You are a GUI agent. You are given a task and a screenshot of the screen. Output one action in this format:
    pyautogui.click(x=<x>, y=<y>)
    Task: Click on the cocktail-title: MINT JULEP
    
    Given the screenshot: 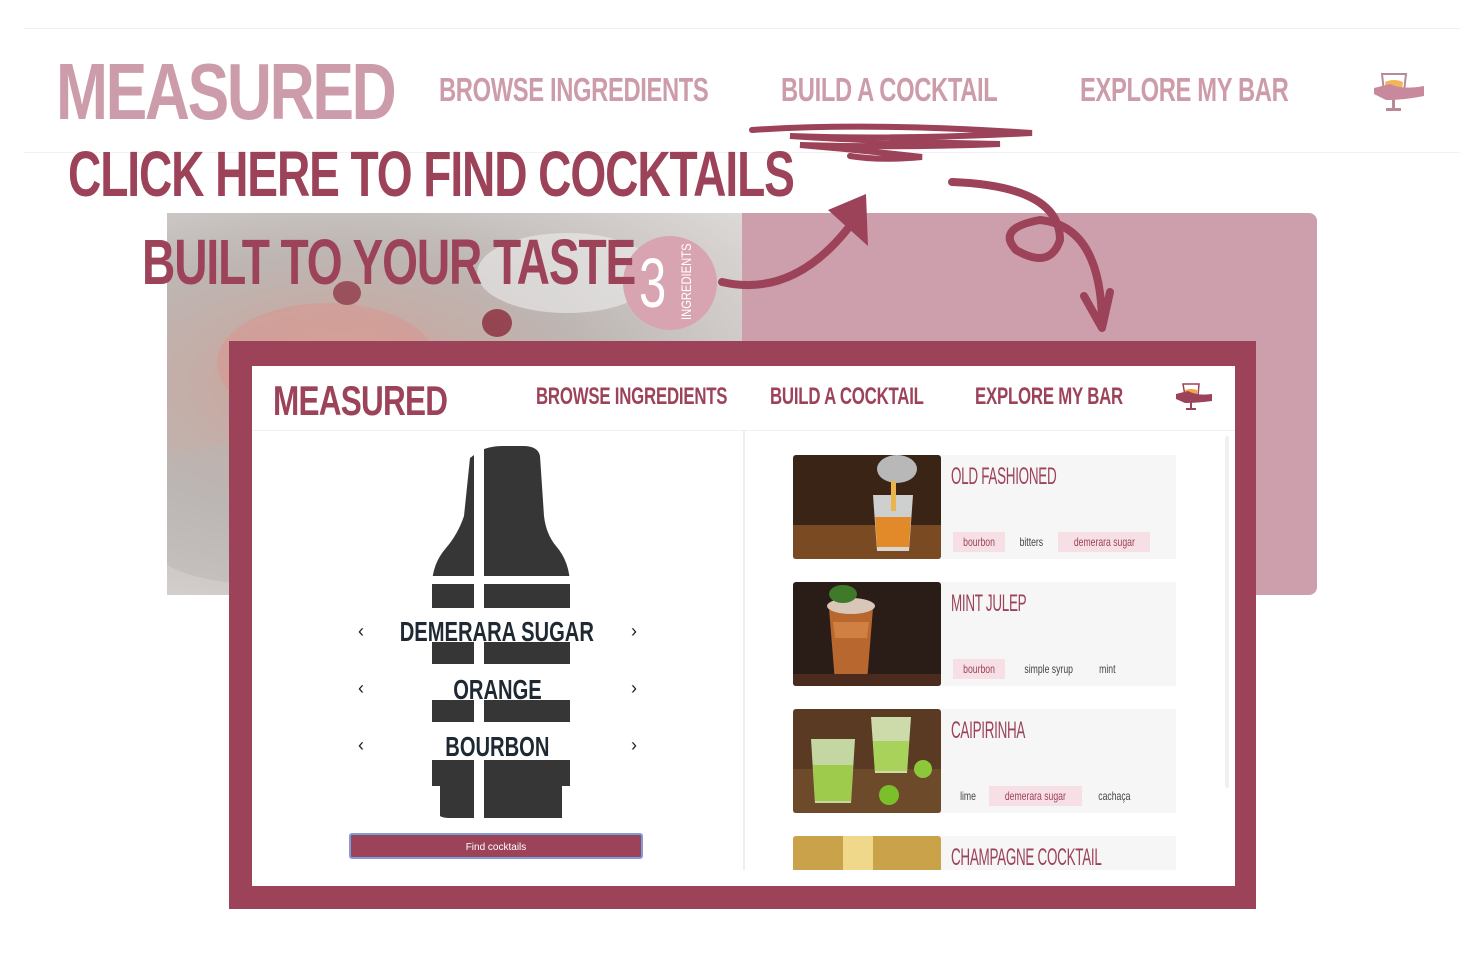 What is the action you would take?
    pyautogui.click(x=989, y=604)
    